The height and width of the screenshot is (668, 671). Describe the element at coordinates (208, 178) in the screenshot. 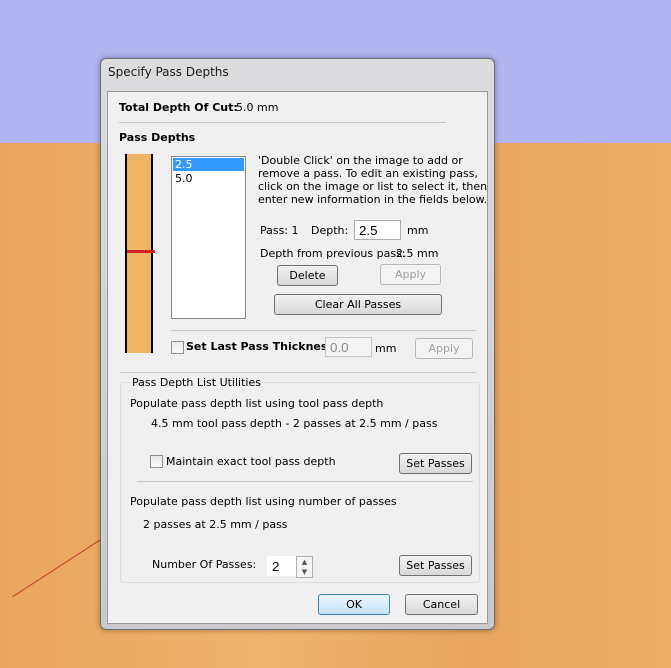

I see `list-item: 5.0` at that location.